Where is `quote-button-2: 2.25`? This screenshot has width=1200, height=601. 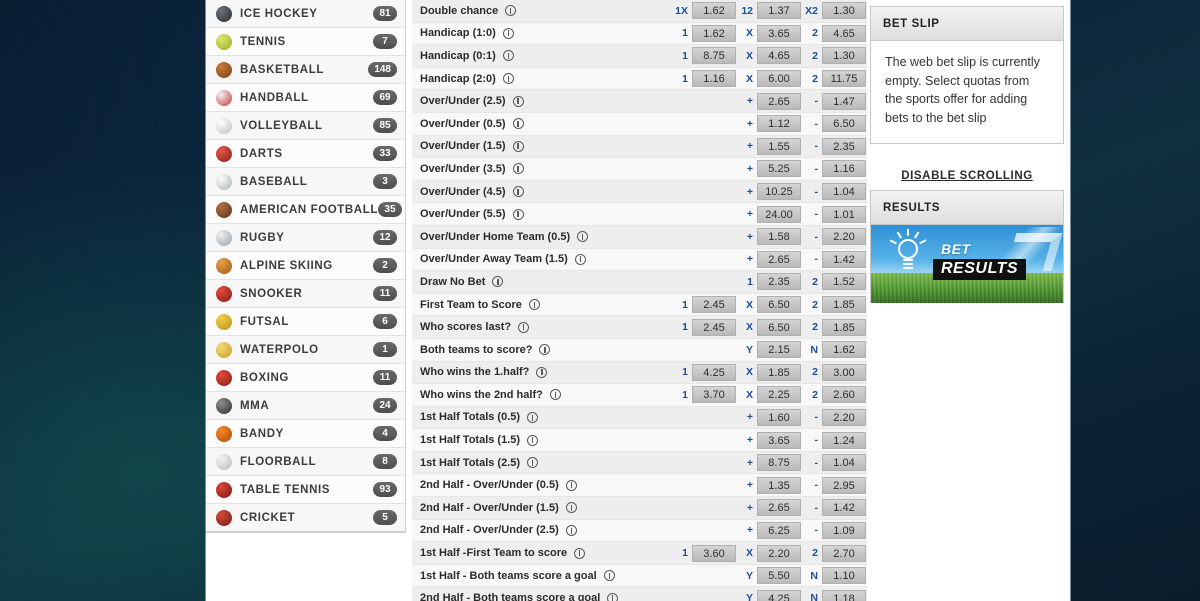 quote-button-2: 2.25 is located at coordinates (779, 395).